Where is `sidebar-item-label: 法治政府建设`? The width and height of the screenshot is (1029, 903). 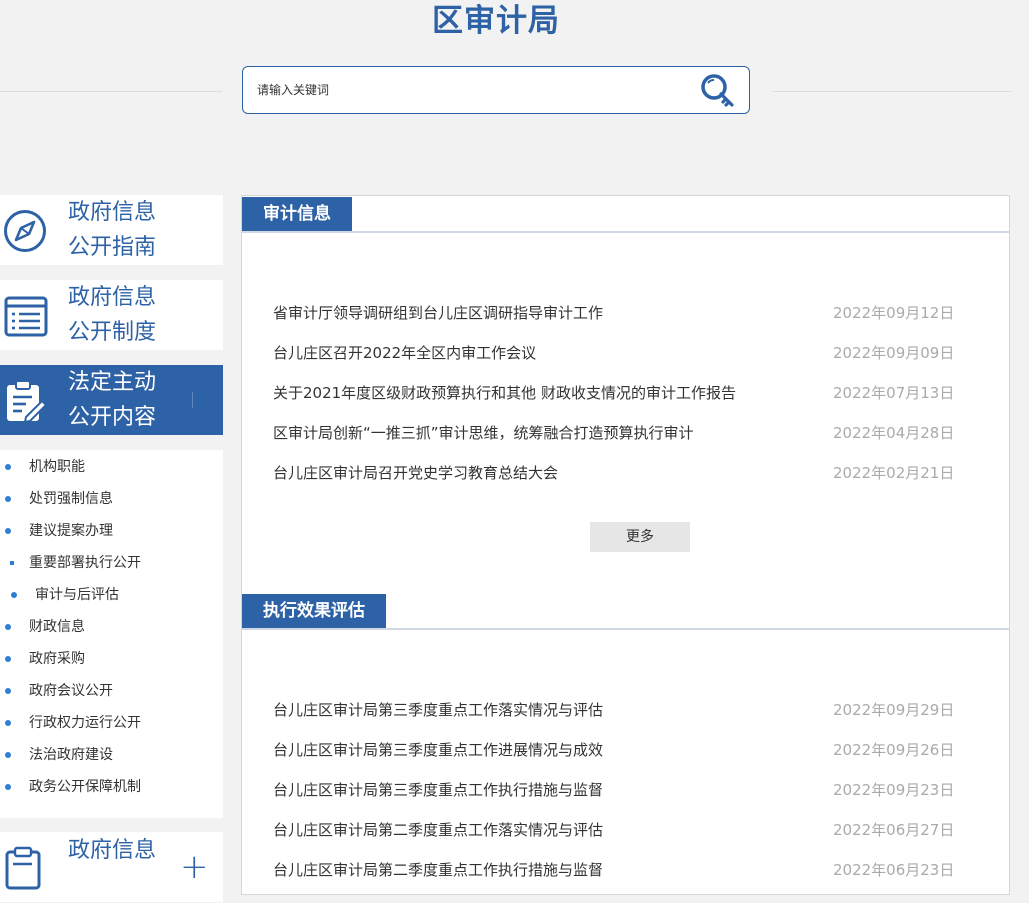 sidebar-item-label: 法治政府建设 is located at coordinates (71, 755).